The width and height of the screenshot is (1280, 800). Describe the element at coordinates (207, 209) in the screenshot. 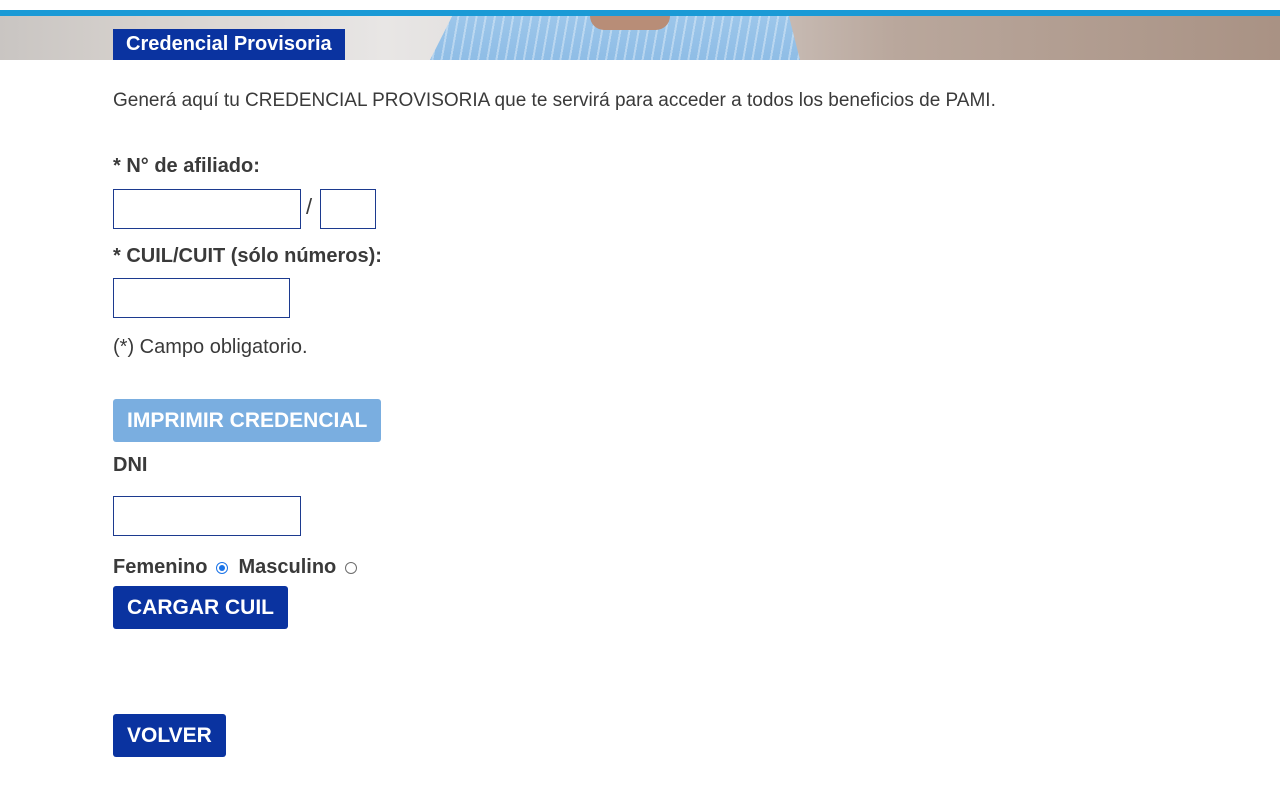

I see `afiliado-number-input` at that location.